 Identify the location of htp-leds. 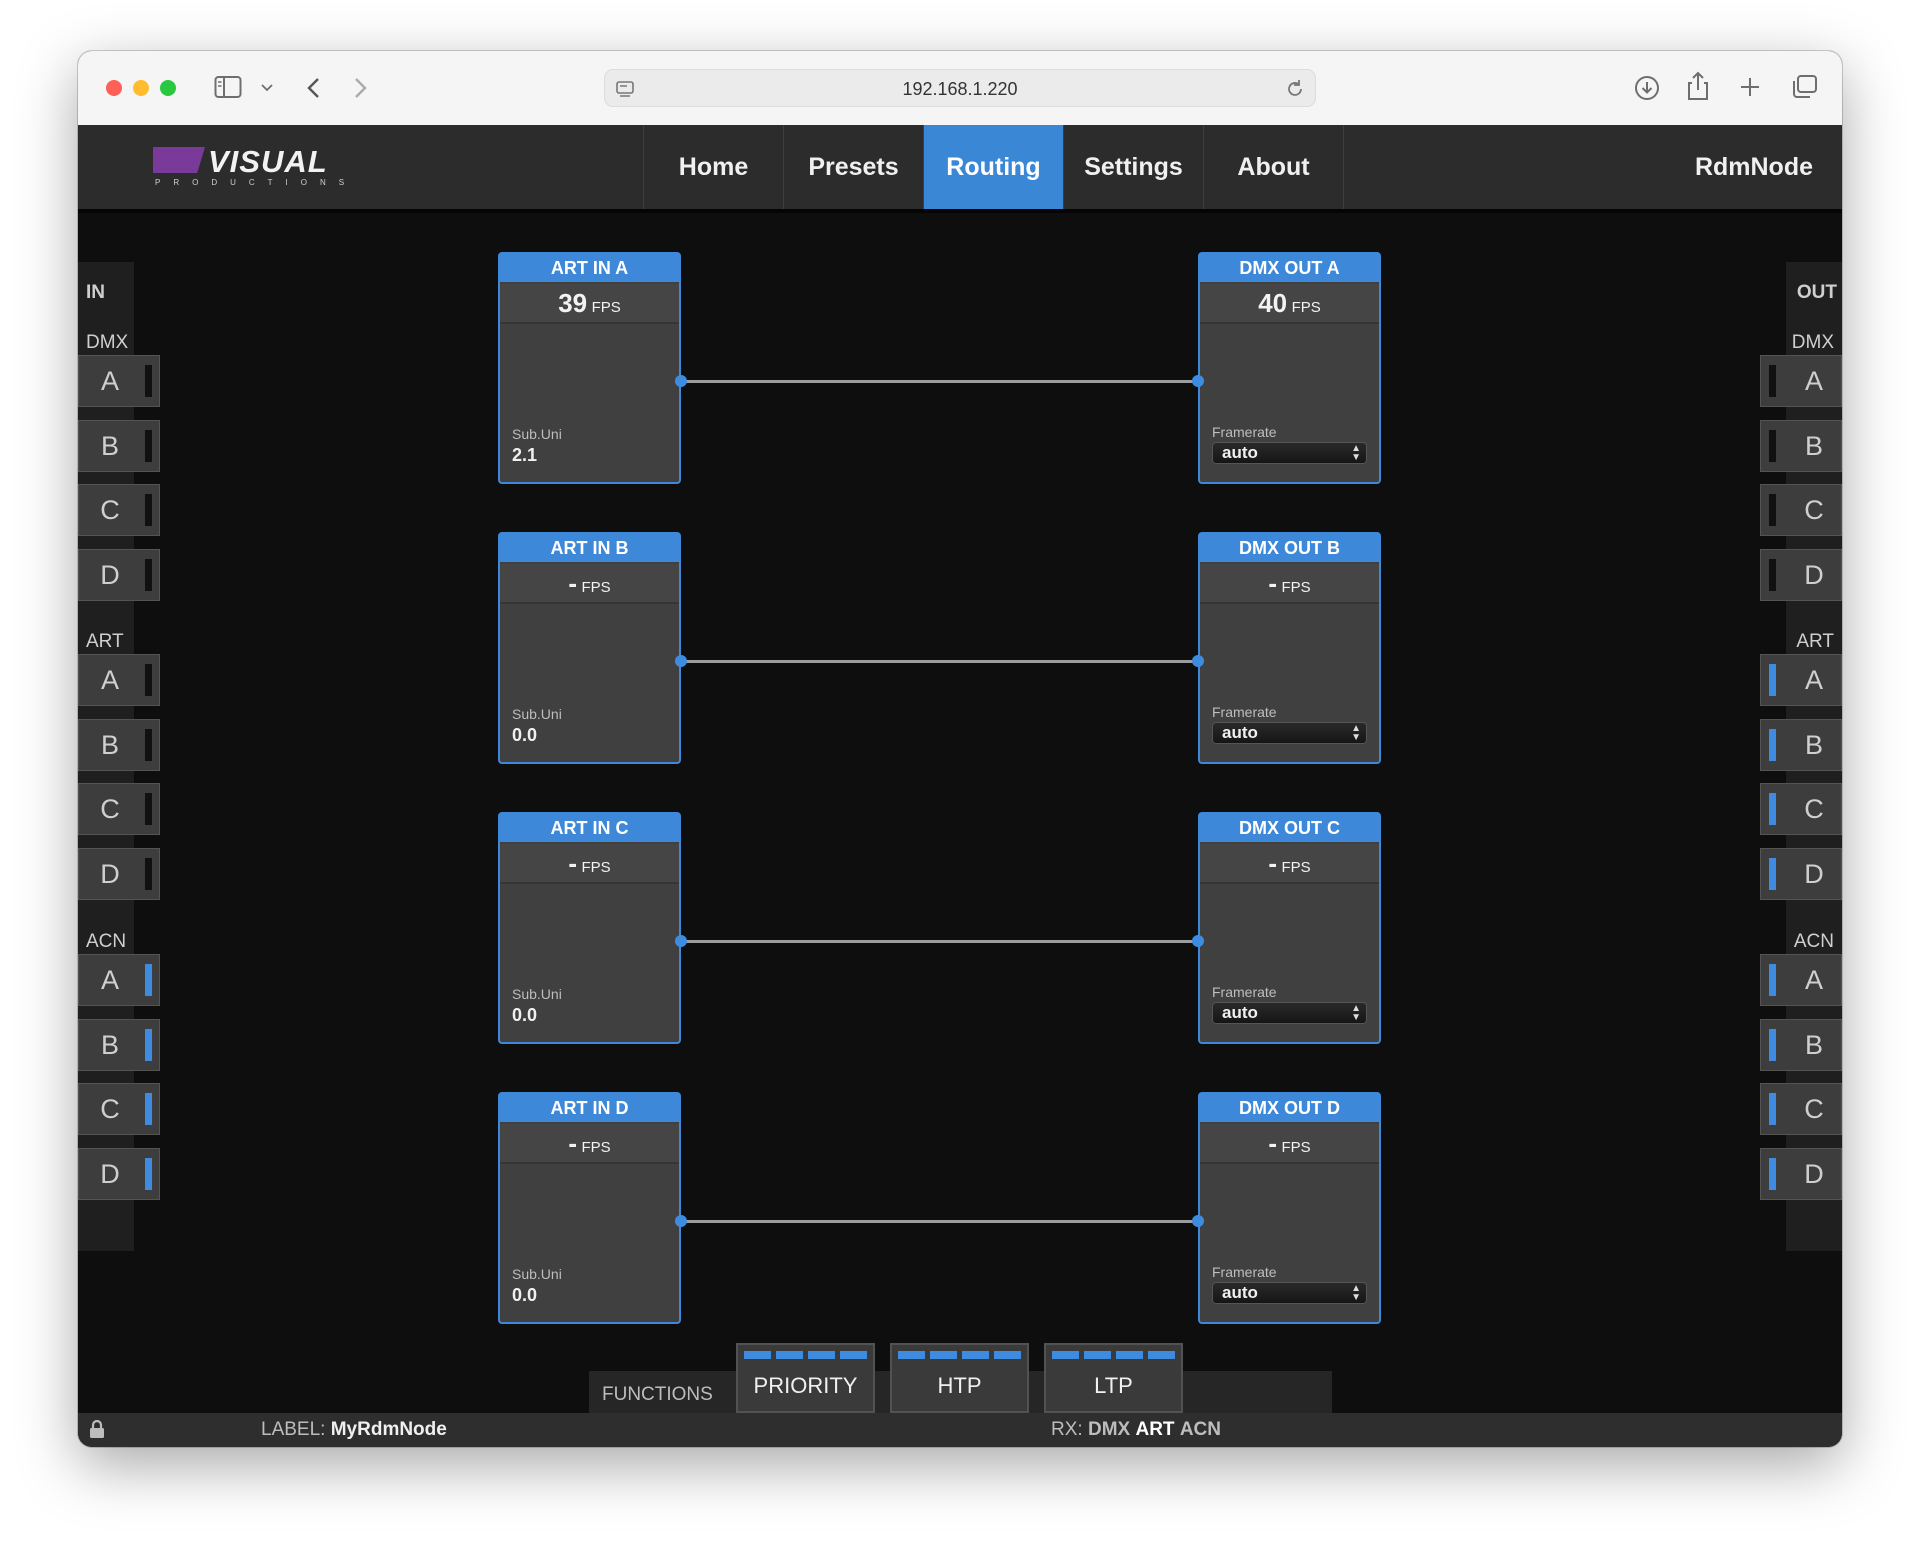
(959, 1355).